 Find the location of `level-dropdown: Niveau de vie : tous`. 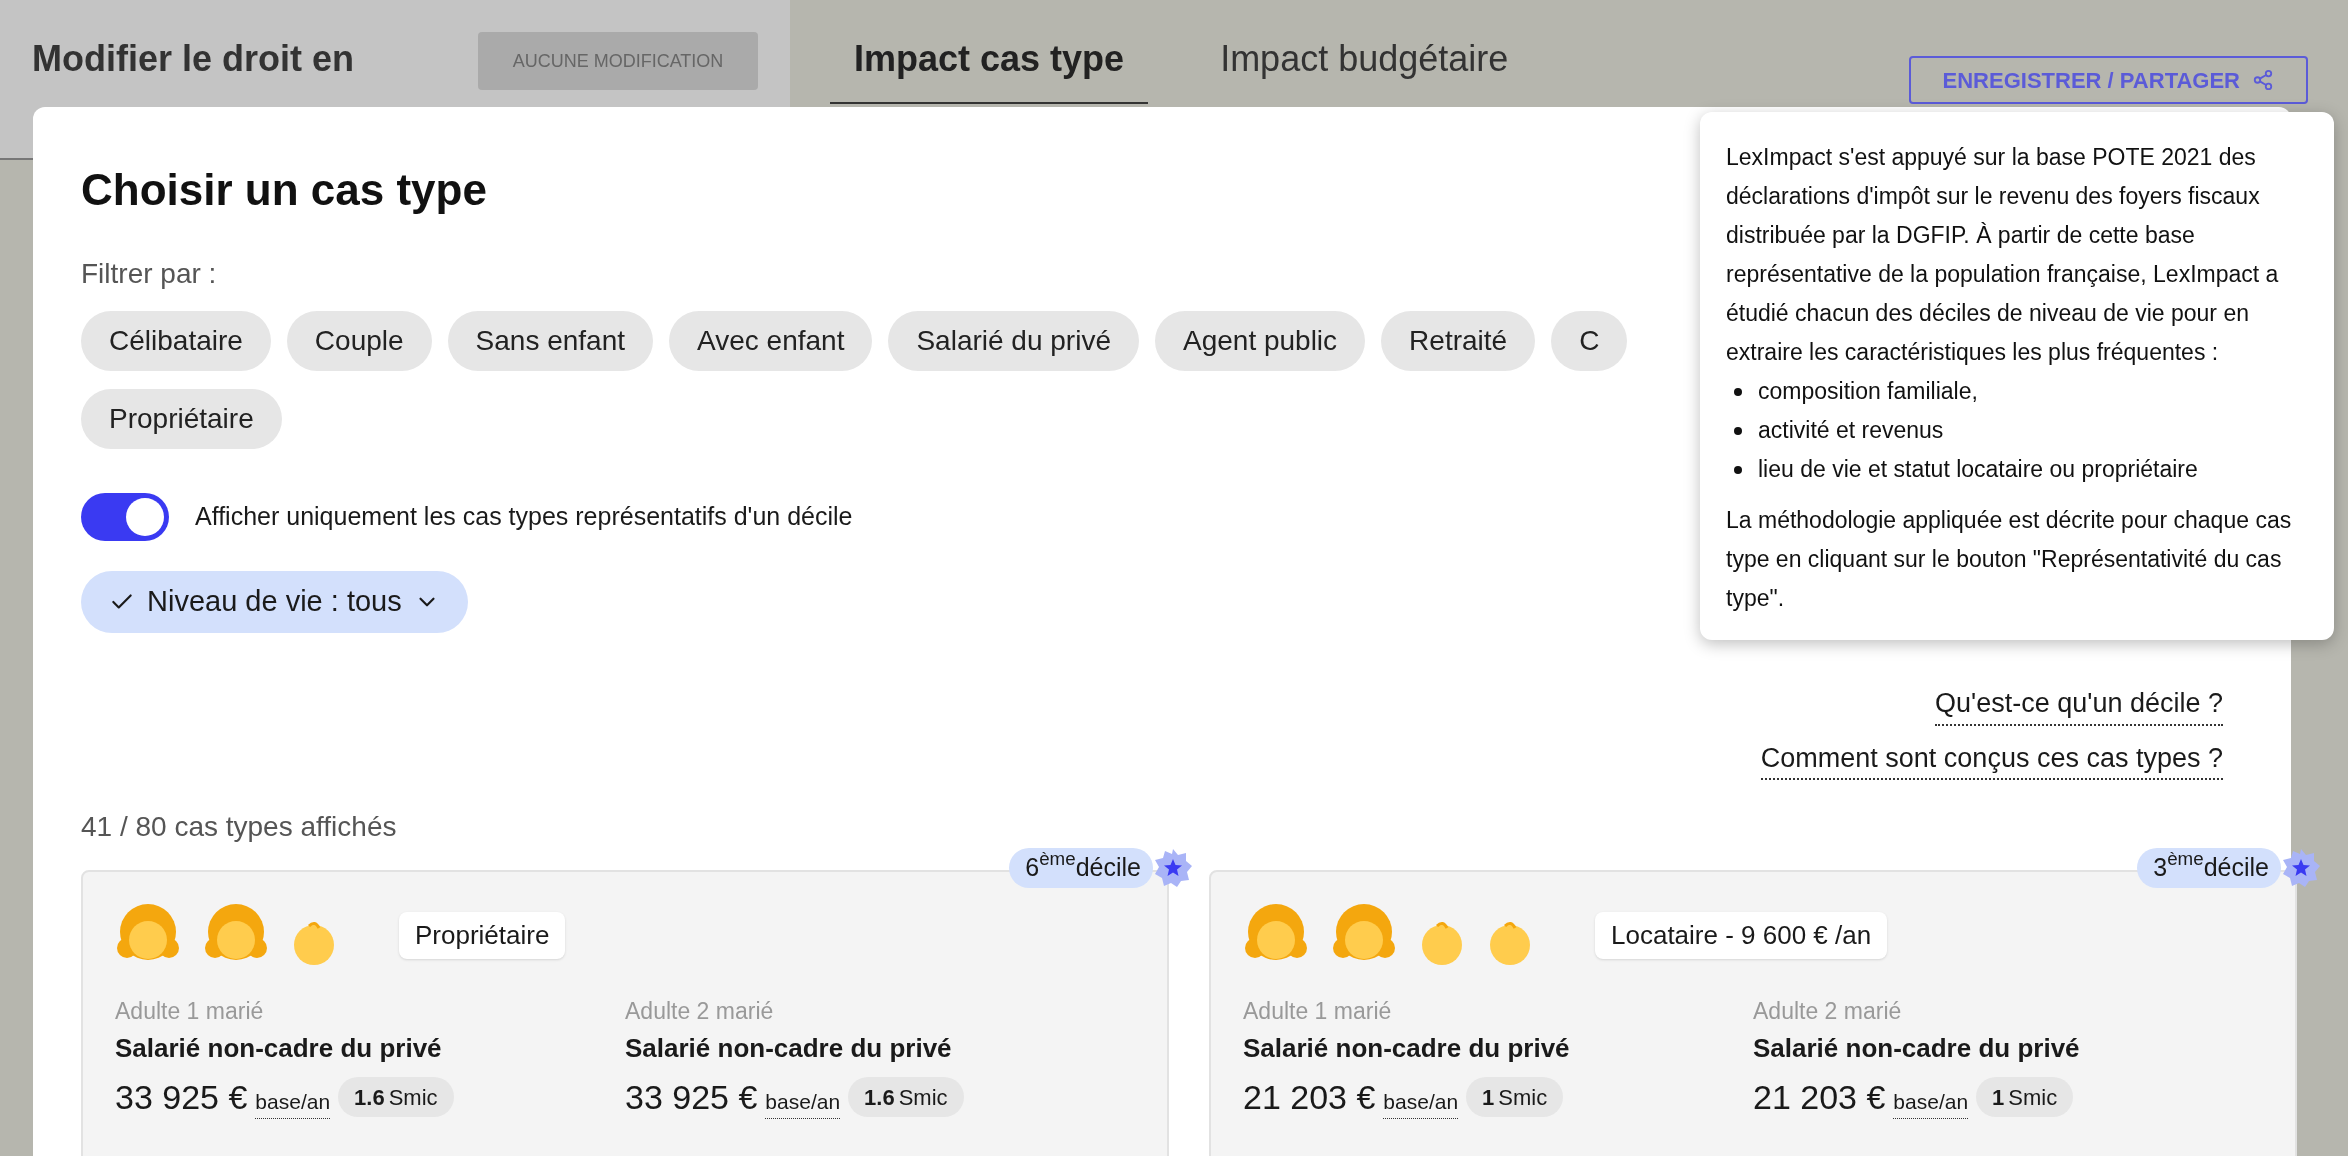

level-dropdown: Niveau de vie : tous is located at coordinates (274, 602).